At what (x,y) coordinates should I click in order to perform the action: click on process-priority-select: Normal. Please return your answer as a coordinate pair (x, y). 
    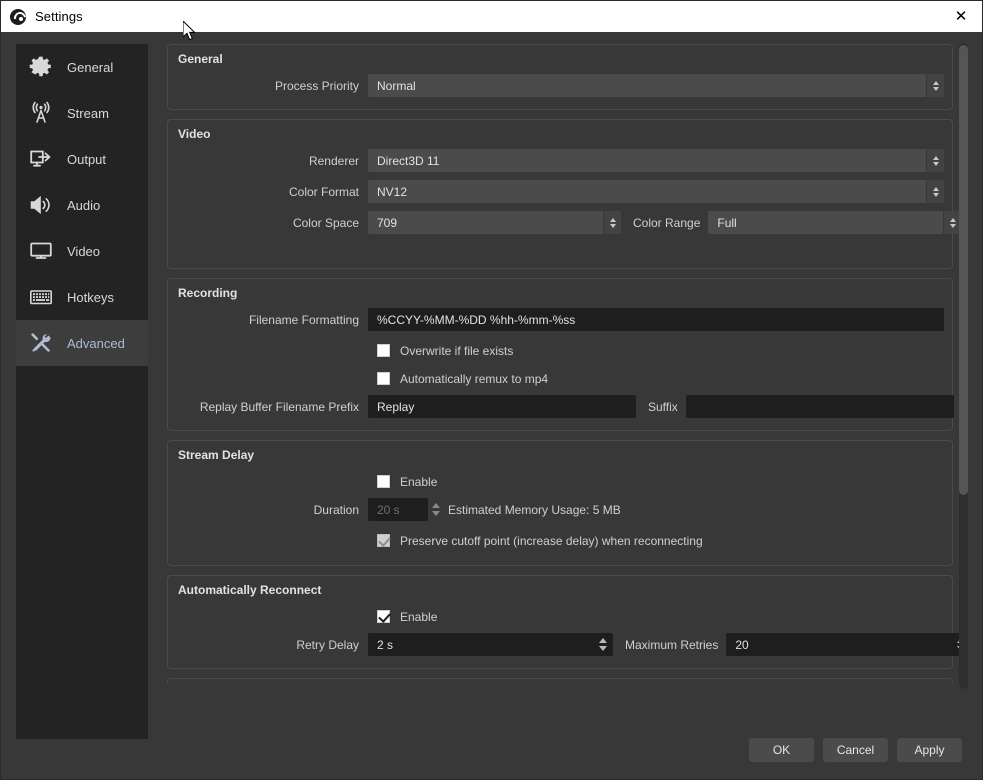
    Looking at the image, I should click on (656, 85).